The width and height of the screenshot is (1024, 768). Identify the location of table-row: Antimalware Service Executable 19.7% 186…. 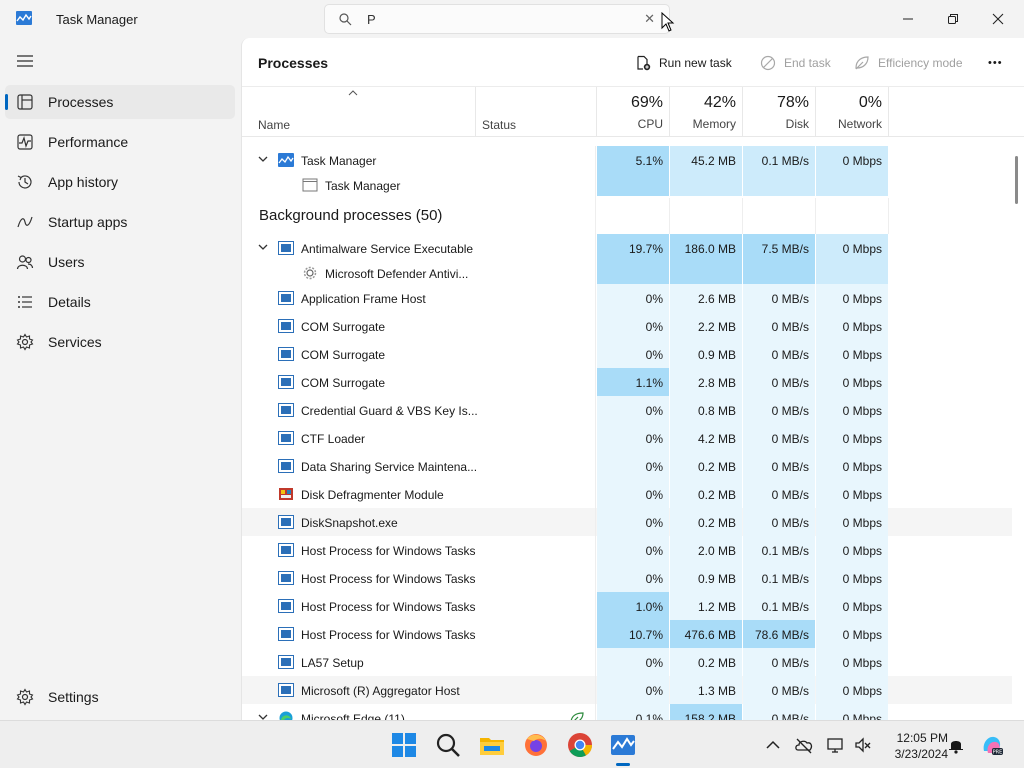
(627, 259).